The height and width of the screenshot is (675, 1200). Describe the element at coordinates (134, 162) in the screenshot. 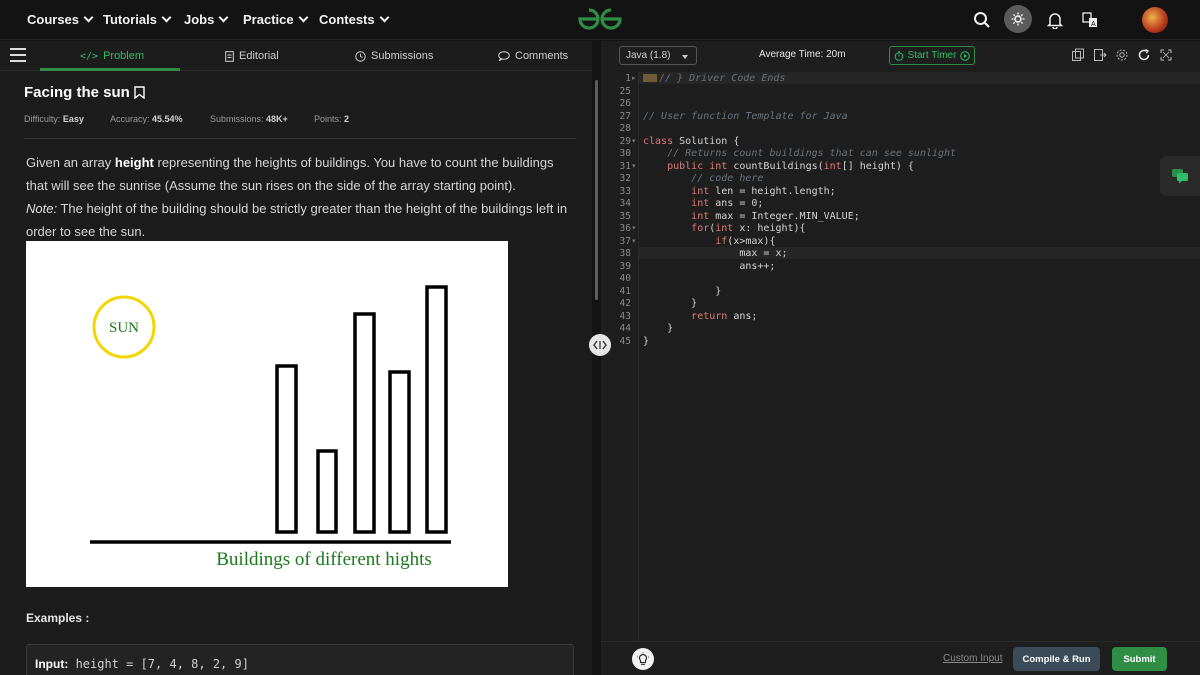

I see `desc-bold: height` at that location.